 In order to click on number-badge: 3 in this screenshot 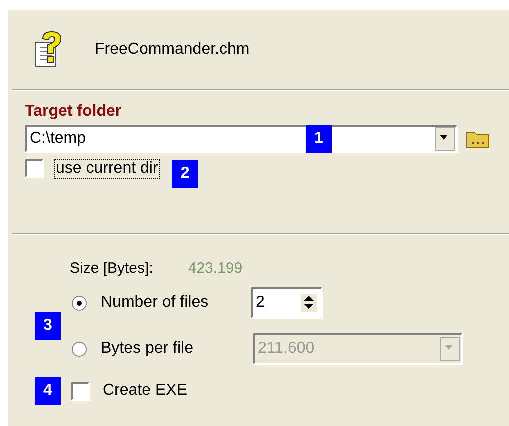, I will do `click(48, 326)`.